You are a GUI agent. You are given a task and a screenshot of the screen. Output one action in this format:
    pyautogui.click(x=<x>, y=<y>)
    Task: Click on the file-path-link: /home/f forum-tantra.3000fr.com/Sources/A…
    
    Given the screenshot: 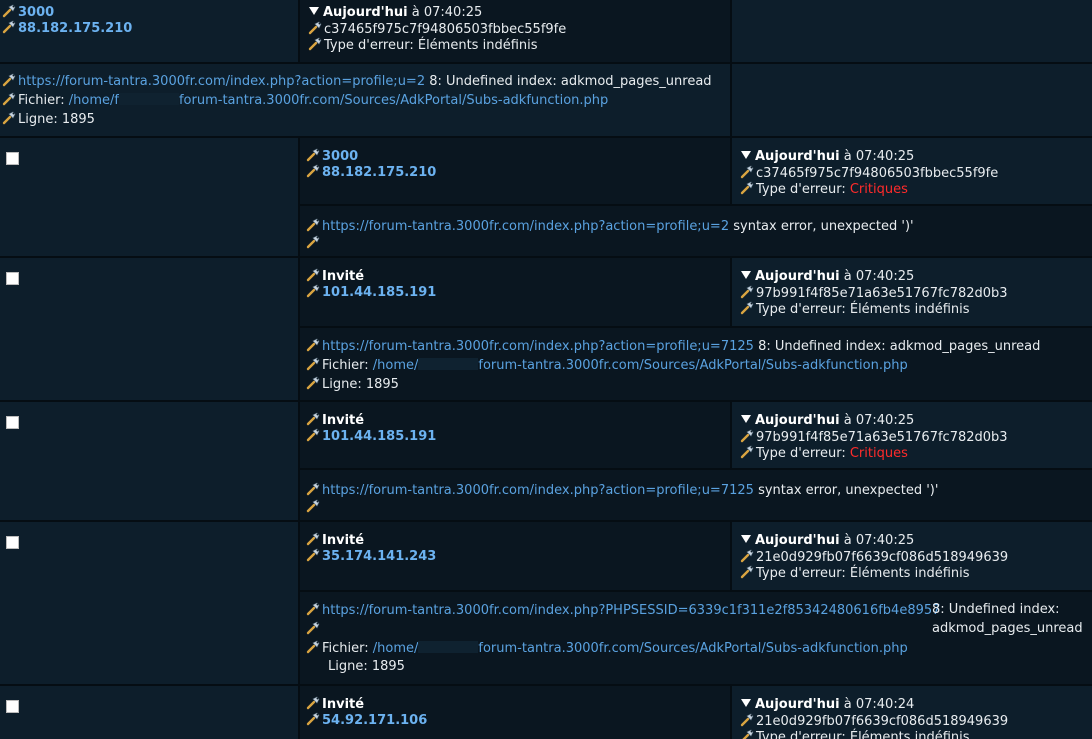 What is the action you would take?
    pyautogui.click(x=338, y=100)
    